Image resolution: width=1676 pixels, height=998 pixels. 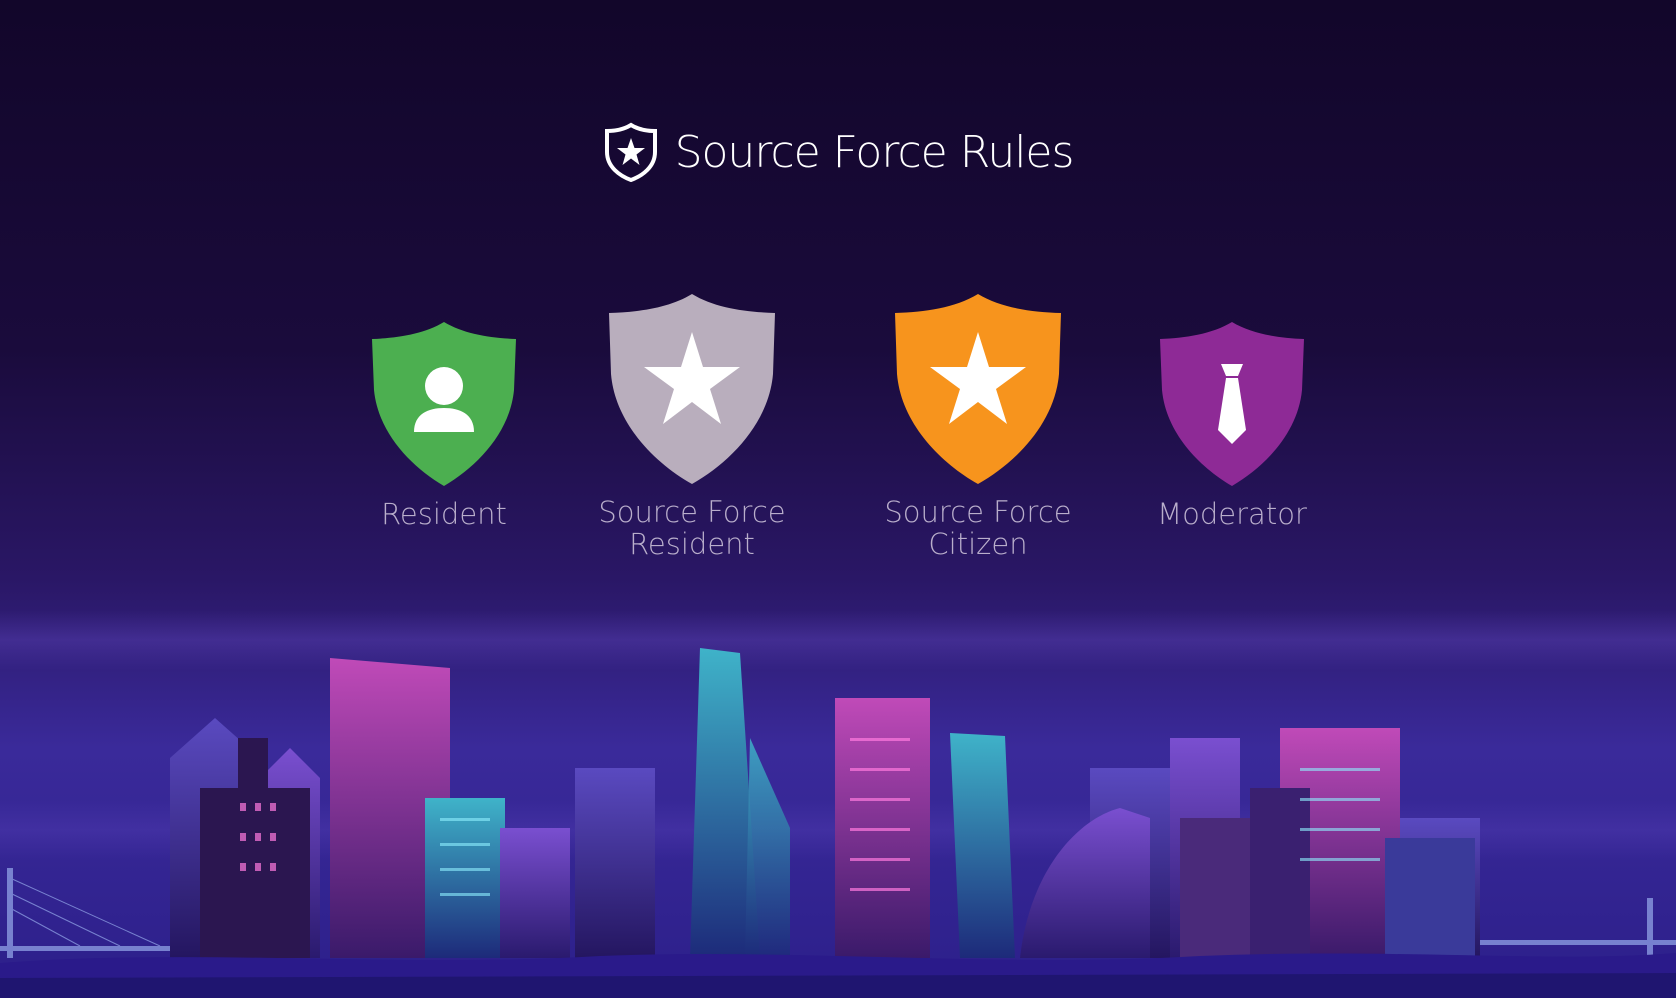 What do you see at coordinates (978, 389) in the screenshot?
I see `source-force-citizen-shield-icon` at bounding box center [978, 389].